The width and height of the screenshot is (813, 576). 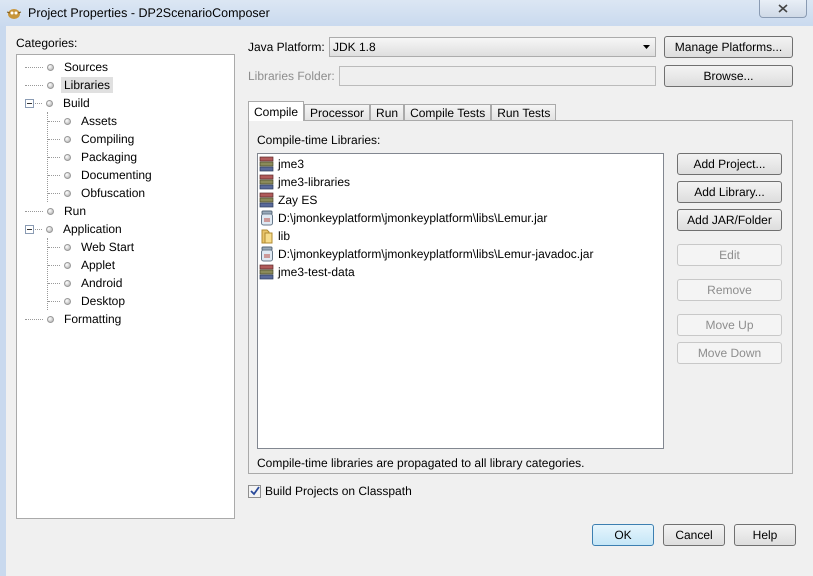 What do you see at coordinates (116, 175) in the screenshot?
I see `tree-item: Documenting` at bounding box center [116, 175].